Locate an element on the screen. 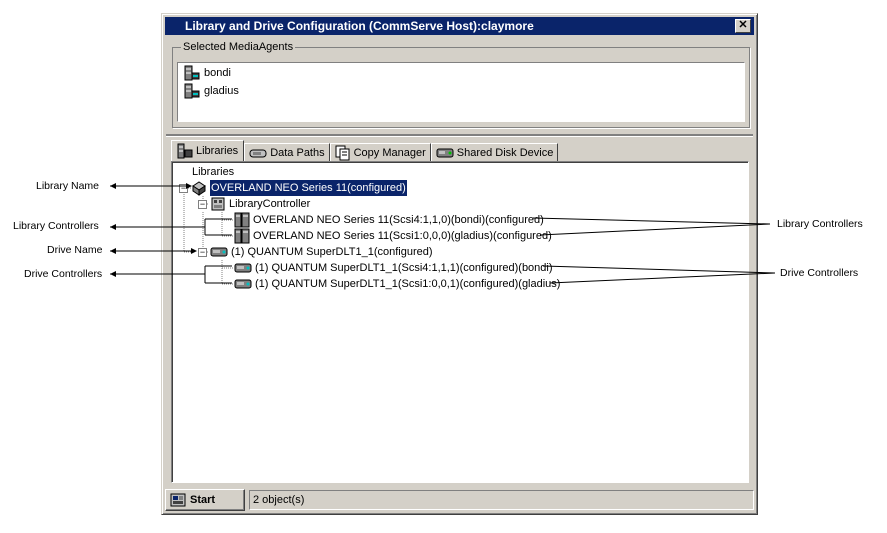 The width and height of the screenshot is (887, 533). selected-media-agents-group: Selected MediaAgents bondi gladius is located at coordinates (461, 84).